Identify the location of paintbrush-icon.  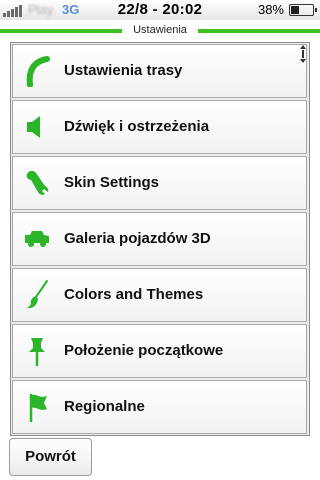
(37, 294).